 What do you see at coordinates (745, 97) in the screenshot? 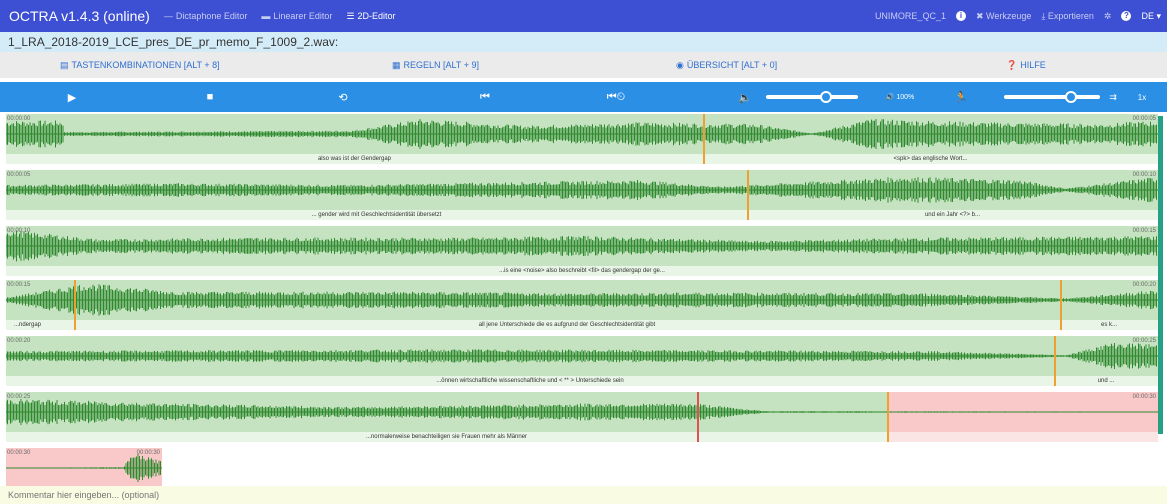
I see `volume-icon: 🔈` at bounding box center [745, 97].